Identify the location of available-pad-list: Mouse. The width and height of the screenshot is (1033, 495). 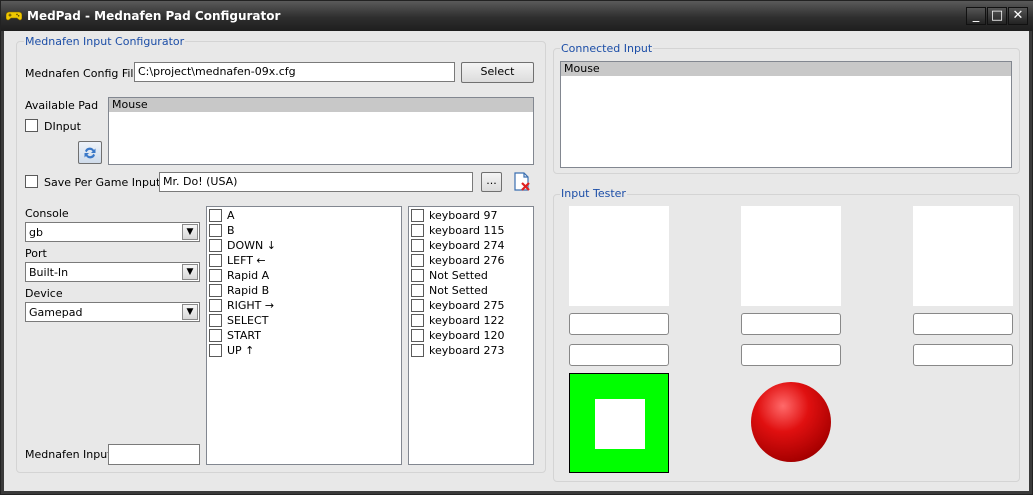
(321, 131).